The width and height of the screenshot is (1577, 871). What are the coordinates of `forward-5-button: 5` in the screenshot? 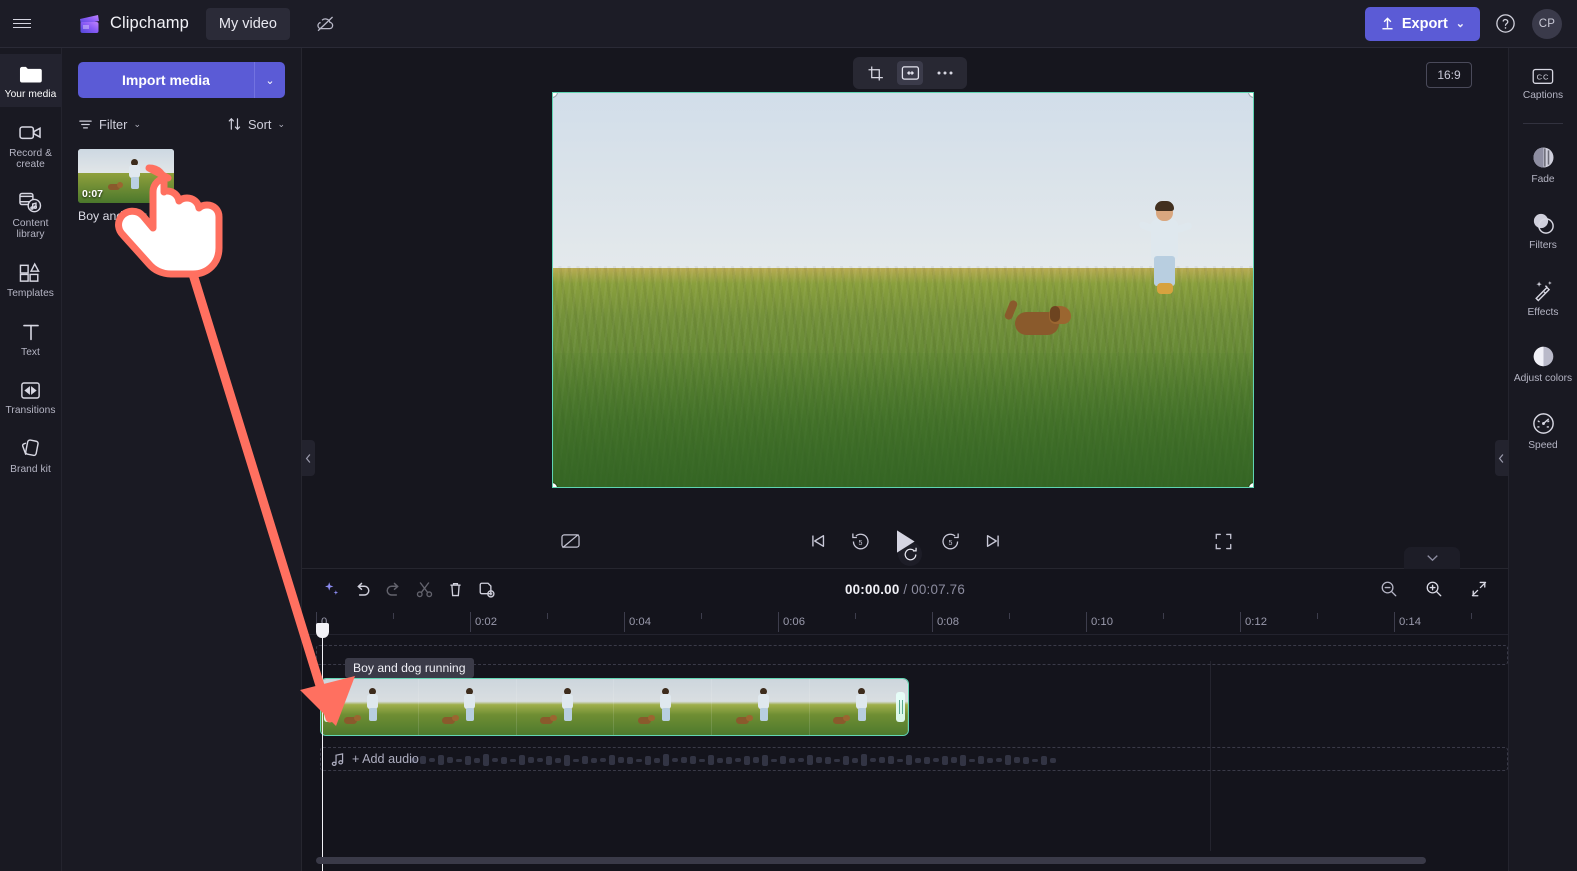 It's located at (950, 541).